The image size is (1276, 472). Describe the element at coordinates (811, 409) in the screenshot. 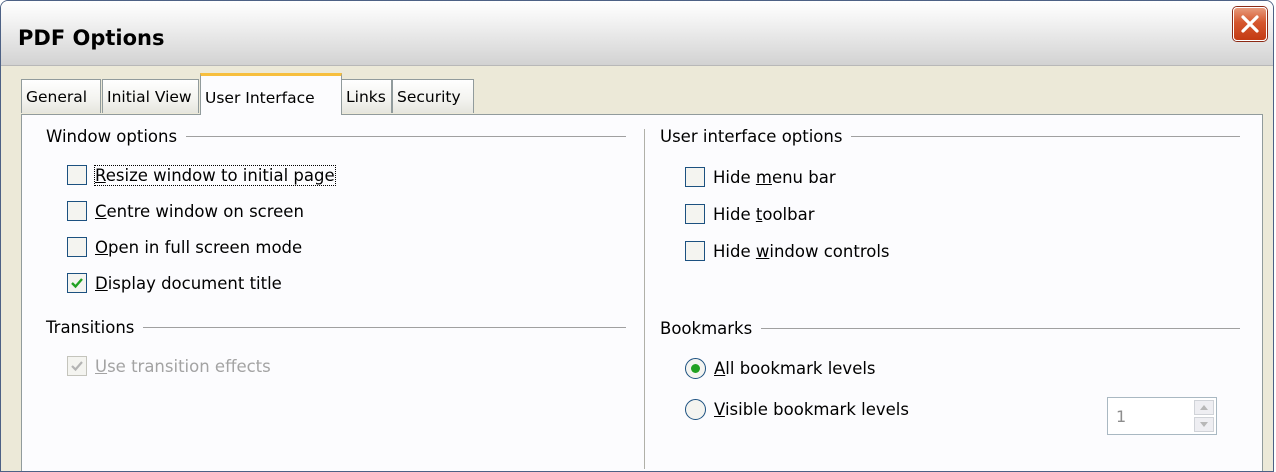

I see `visible-bookmark-levels-label: Visible bookmark levels` at that location.